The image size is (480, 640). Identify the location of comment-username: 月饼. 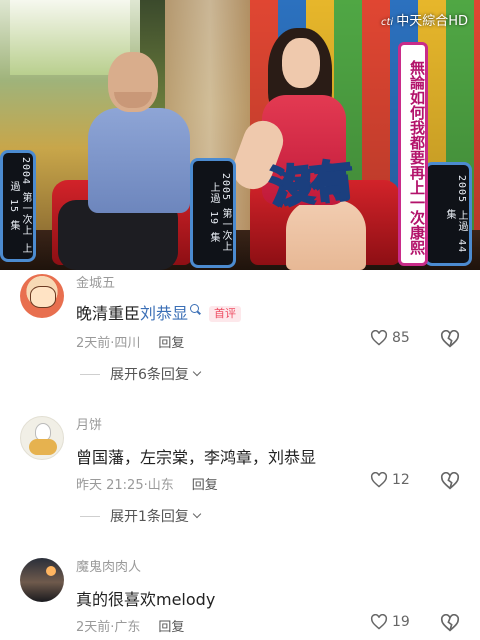
(89, 423).